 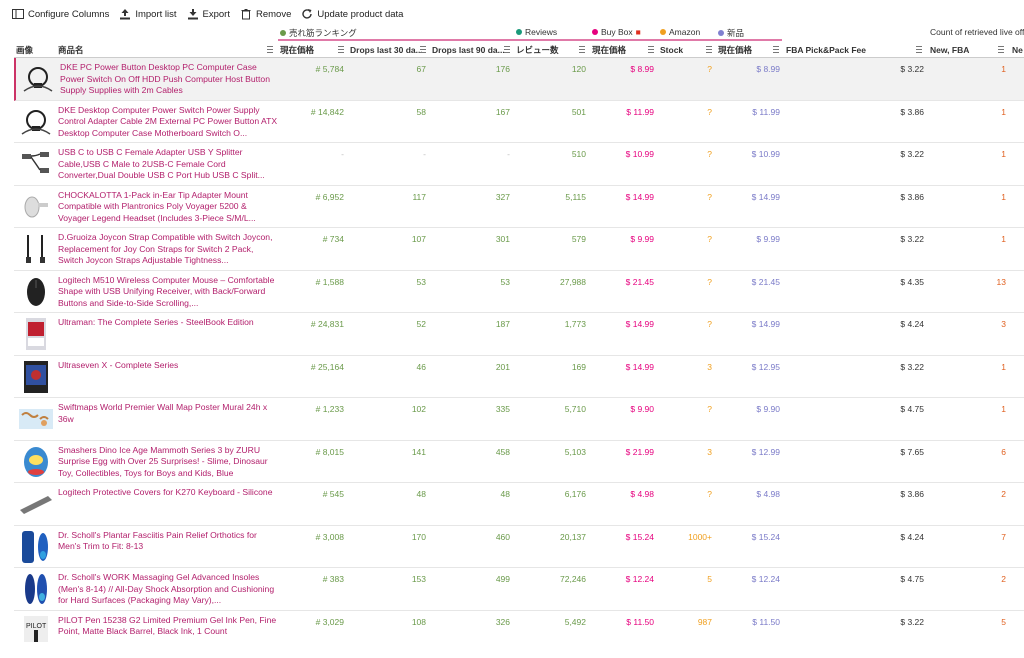 What do you see at coordinates (765, 324) in the screenshot?
I see `new-price-cell: $ 14.99` at bounding box center [765, 324].